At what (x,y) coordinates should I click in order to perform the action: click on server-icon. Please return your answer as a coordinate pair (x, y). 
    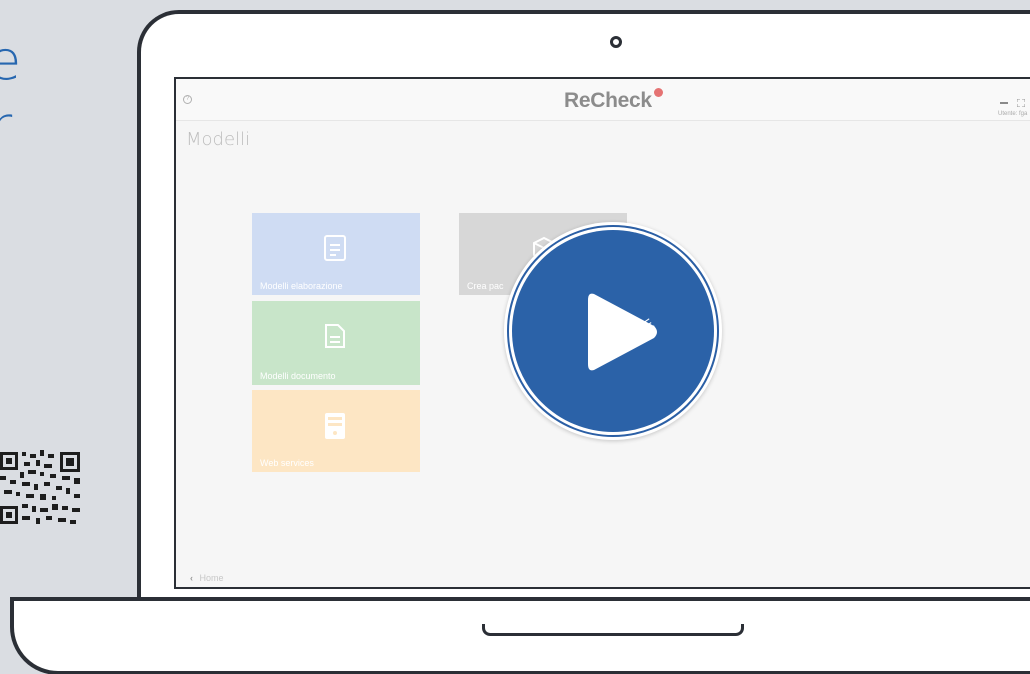
    Looking at the image, I should click on (335, 426).